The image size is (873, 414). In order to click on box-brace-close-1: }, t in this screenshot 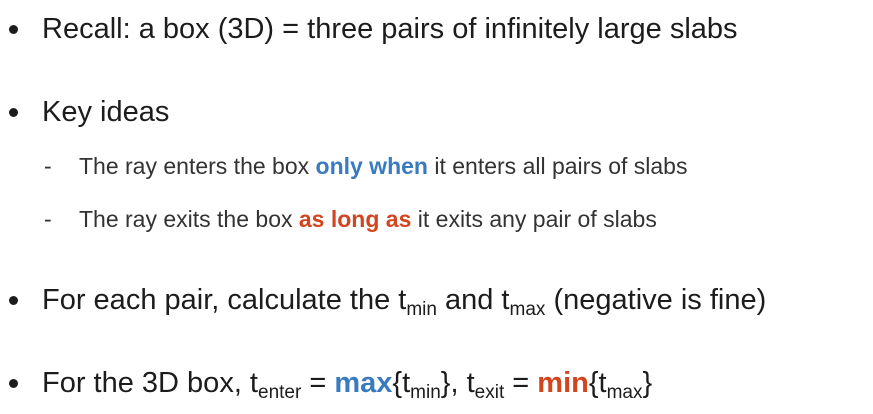, I will do `click(457, 383)`.